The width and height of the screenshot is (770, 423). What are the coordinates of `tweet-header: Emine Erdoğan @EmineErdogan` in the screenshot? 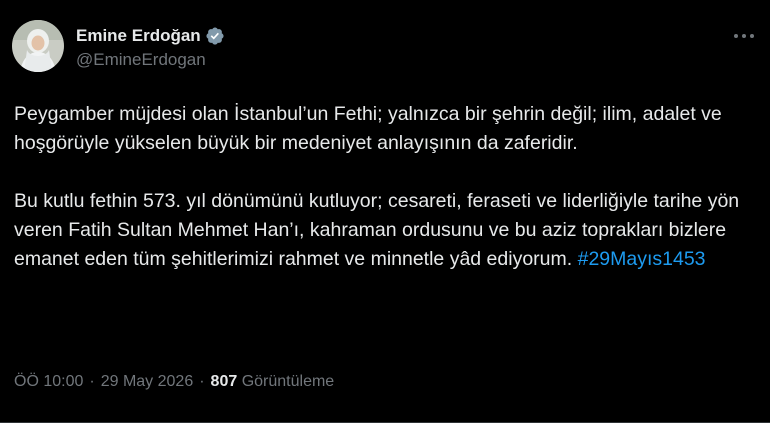 It's located at (118, 50).